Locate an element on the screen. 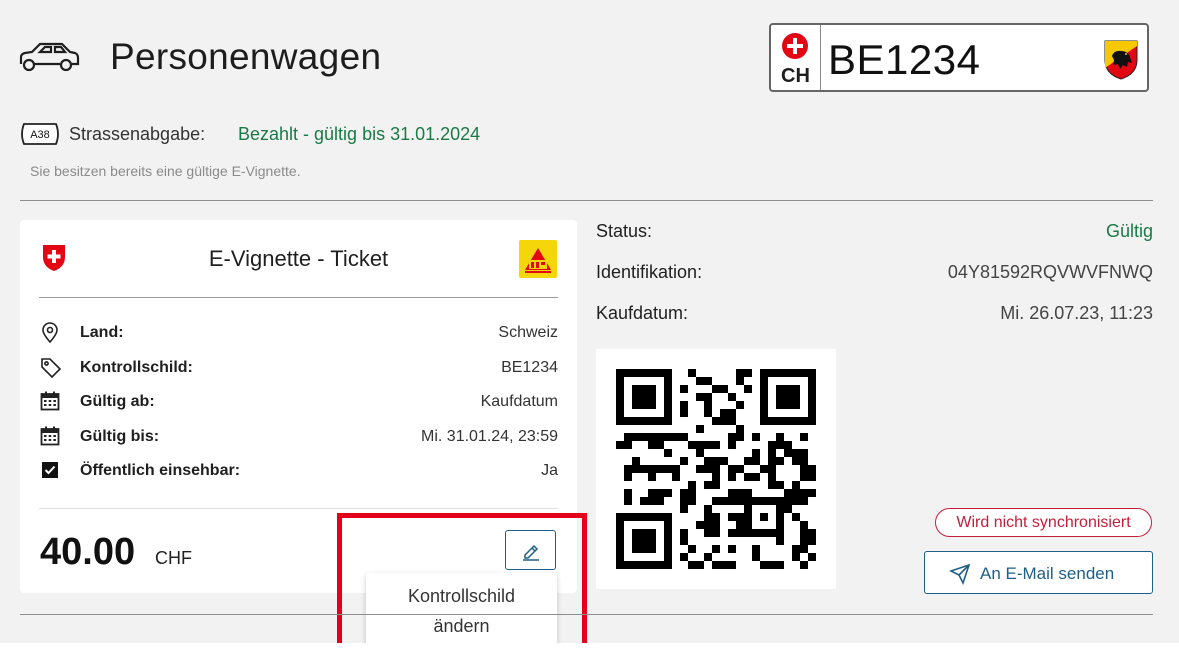 This screenshot has width=1179, height=658. send-email-label: An E-Mail senden is located at coordinates (1047, 573).